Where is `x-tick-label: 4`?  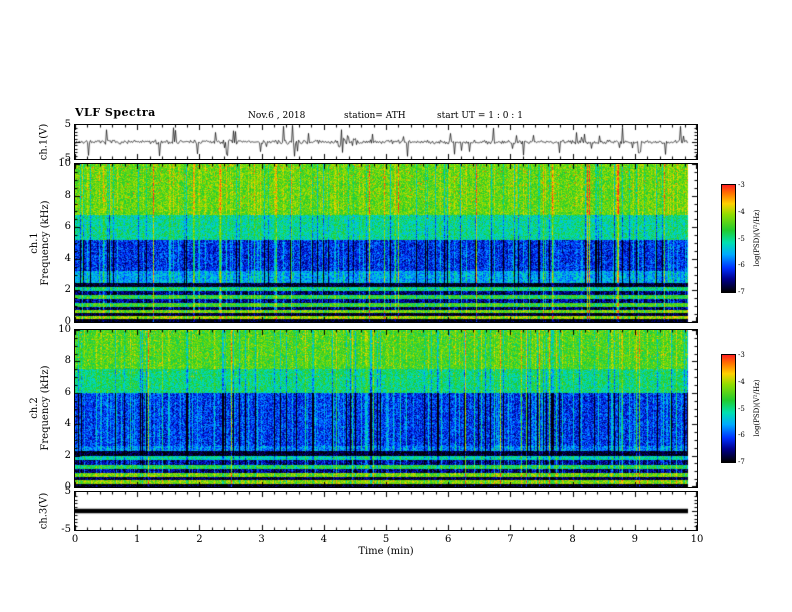 x-tick-label: 4 is located at coordinates (323, 539).